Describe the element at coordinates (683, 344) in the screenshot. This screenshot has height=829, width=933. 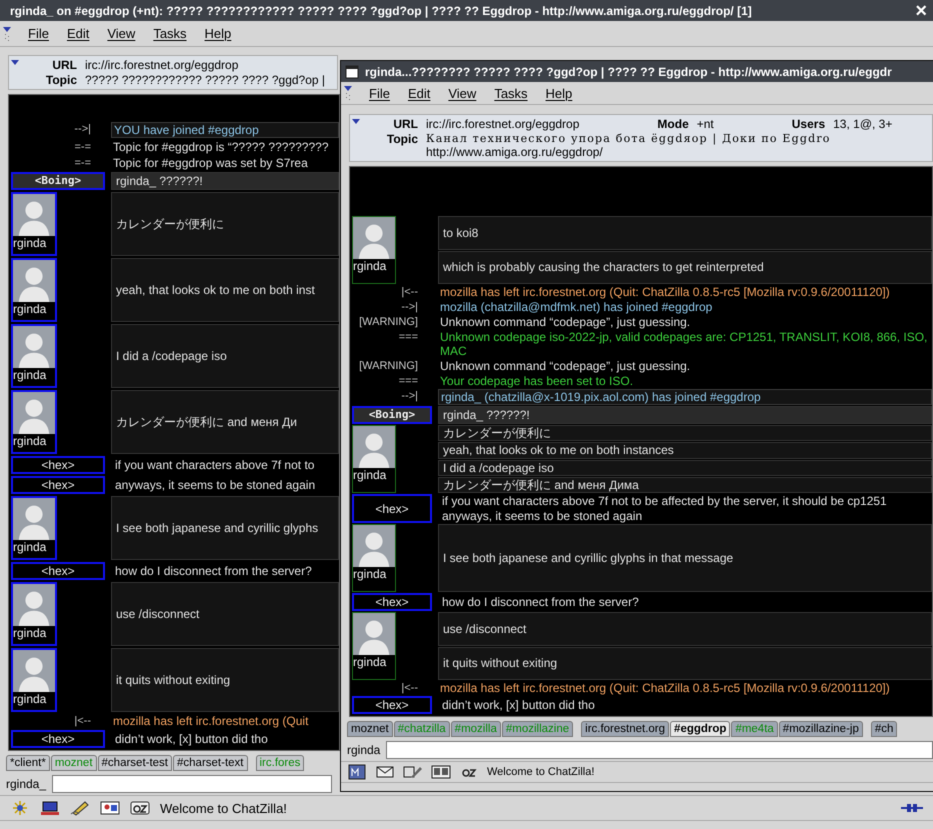
I see `event-message: Unknown codepage iso-2022-jp, valid codepages are: CP1251, TRANSLIT, KOI8, 866, ISO, MAC` at that location.